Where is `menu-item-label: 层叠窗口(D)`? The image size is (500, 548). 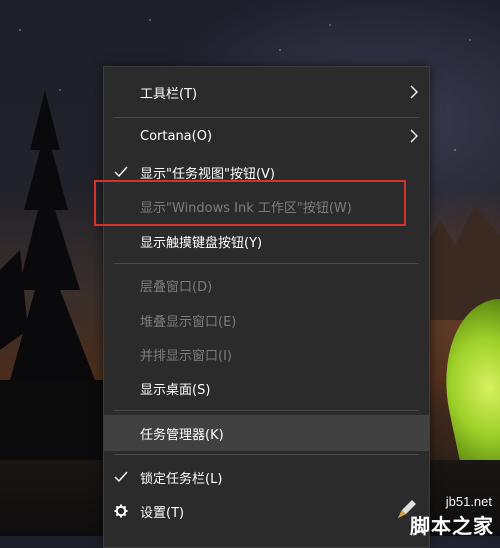 menu-item-label: 层叠窗口(D) is located at coordinates (176, 287).